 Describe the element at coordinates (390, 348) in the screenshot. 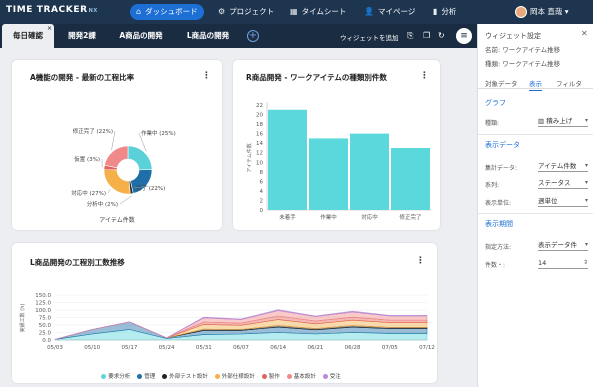

I see `x-tick-label: 07/05` at that location.